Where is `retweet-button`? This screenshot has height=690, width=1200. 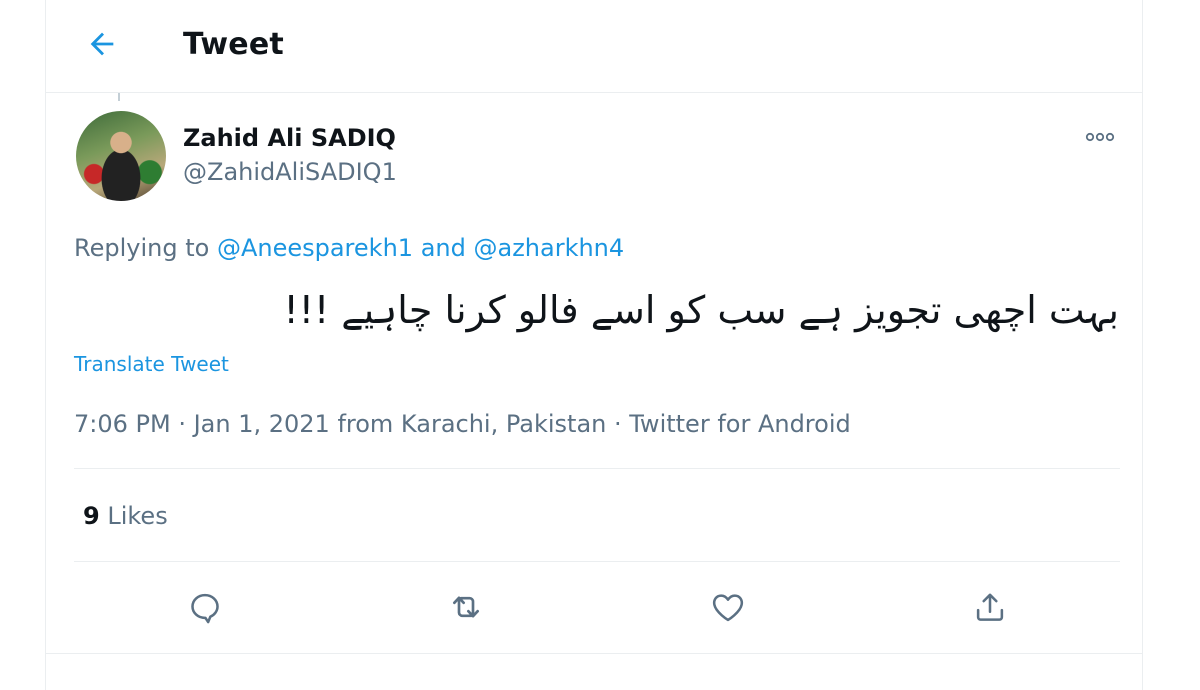
retweet-button is located at coordinates (466, 607).